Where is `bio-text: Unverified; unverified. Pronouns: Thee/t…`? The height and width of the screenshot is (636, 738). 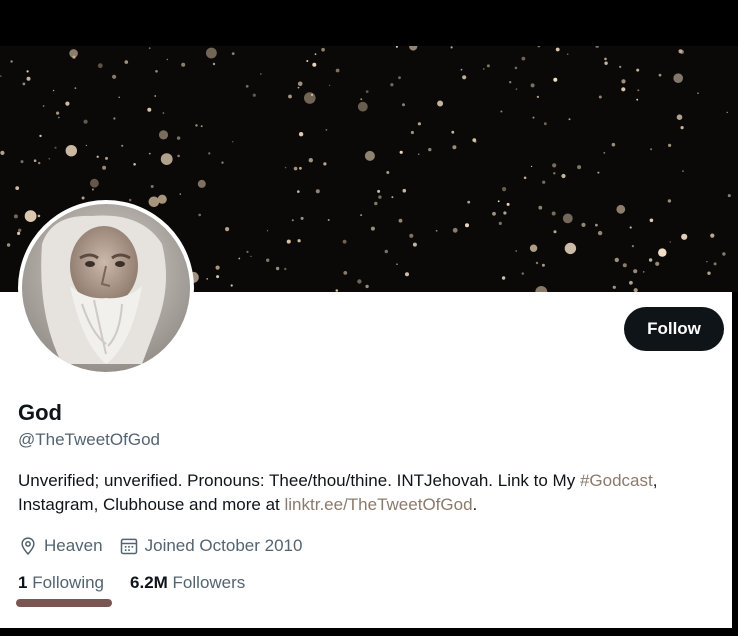 bio-text: Unverified; unverified. Pronouns: Thee/t… is located at coordinates (299, 480).